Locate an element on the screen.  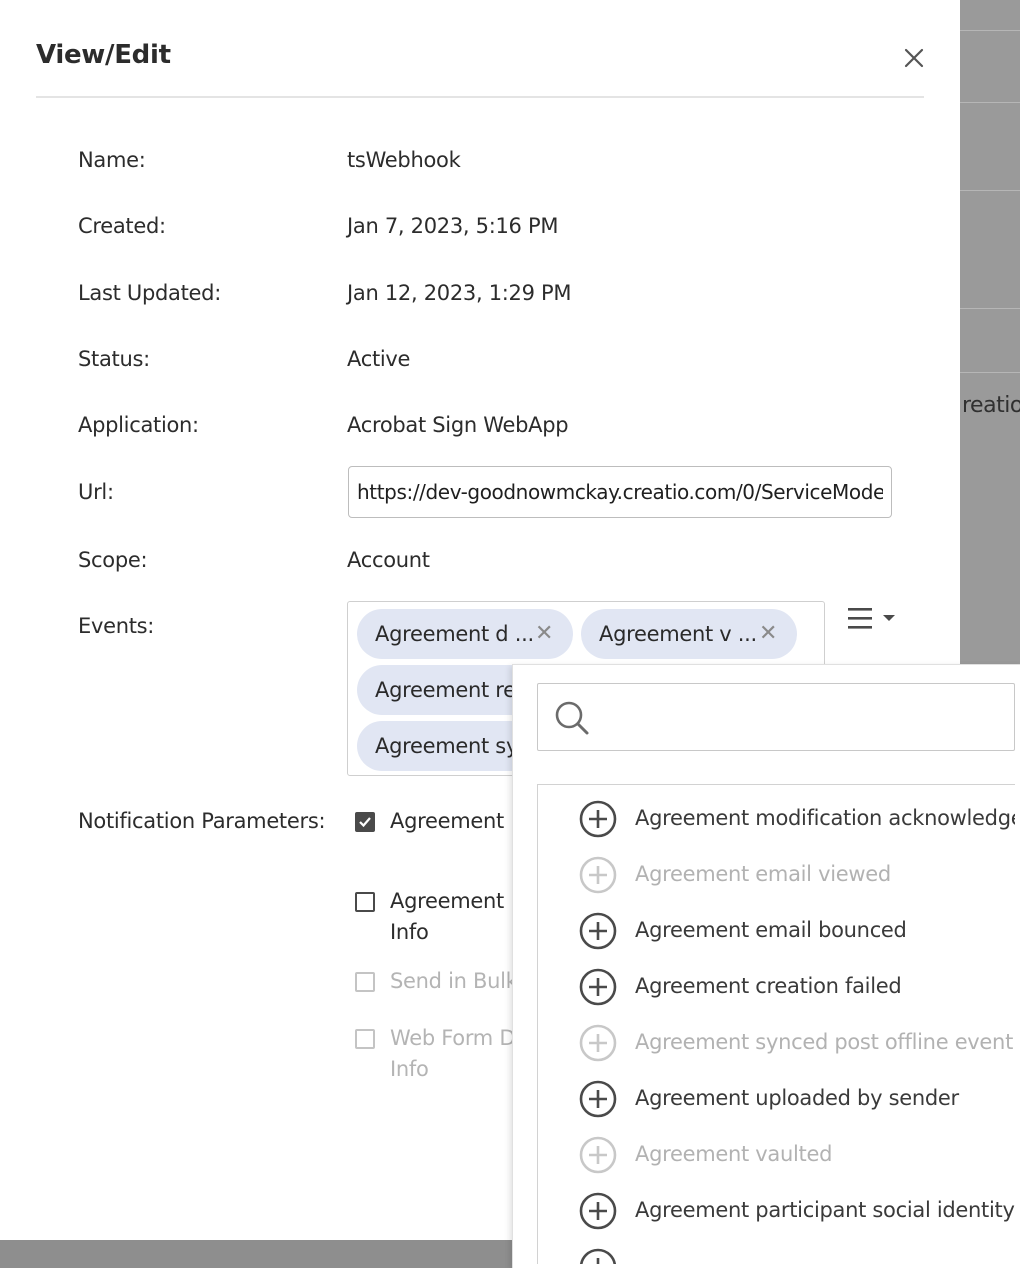
event-tag-label: Agreement re is located at coordinates (445, 690).